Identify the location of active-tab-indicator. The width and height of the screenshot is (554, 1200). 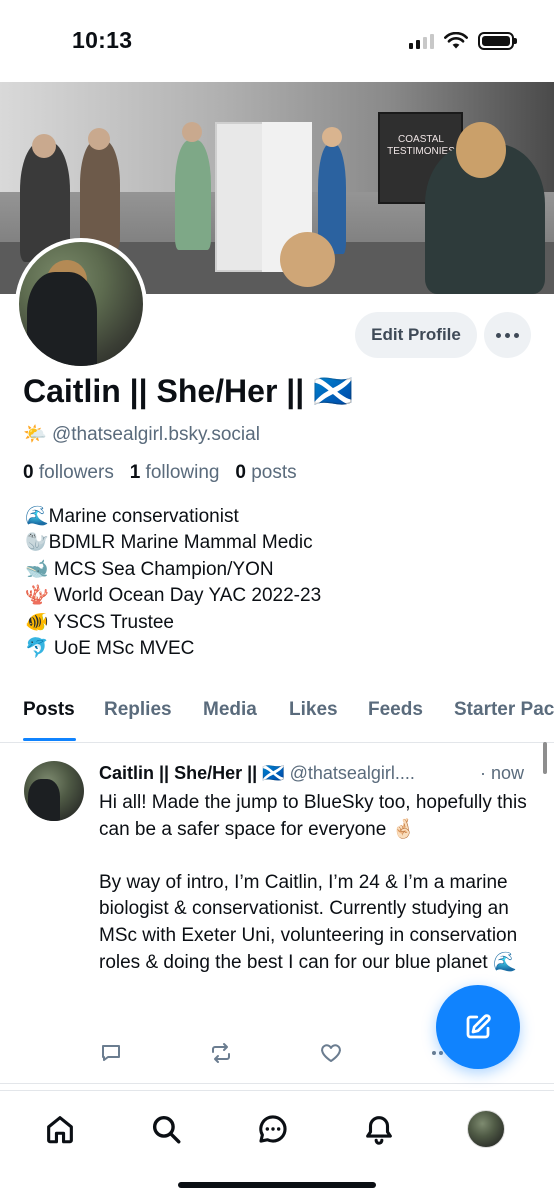
(49, 739).